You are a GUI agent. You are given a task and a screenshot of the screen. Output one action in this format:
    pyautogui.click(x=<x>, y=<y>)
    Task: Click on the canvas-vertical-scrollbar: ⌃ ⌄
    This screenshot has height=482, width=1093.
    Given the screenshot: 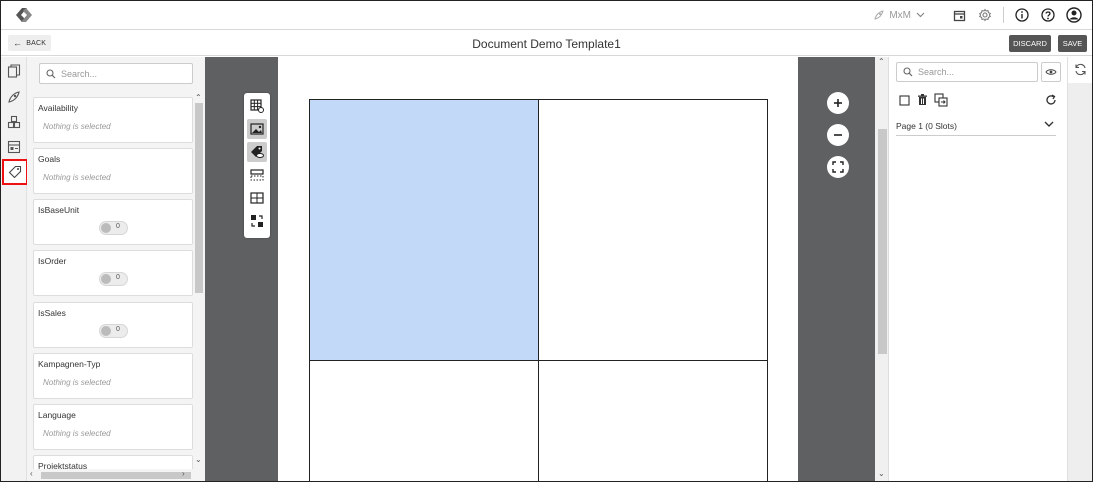 What is the action you would take?
    pyautogui.click(x=882, y=269)
    